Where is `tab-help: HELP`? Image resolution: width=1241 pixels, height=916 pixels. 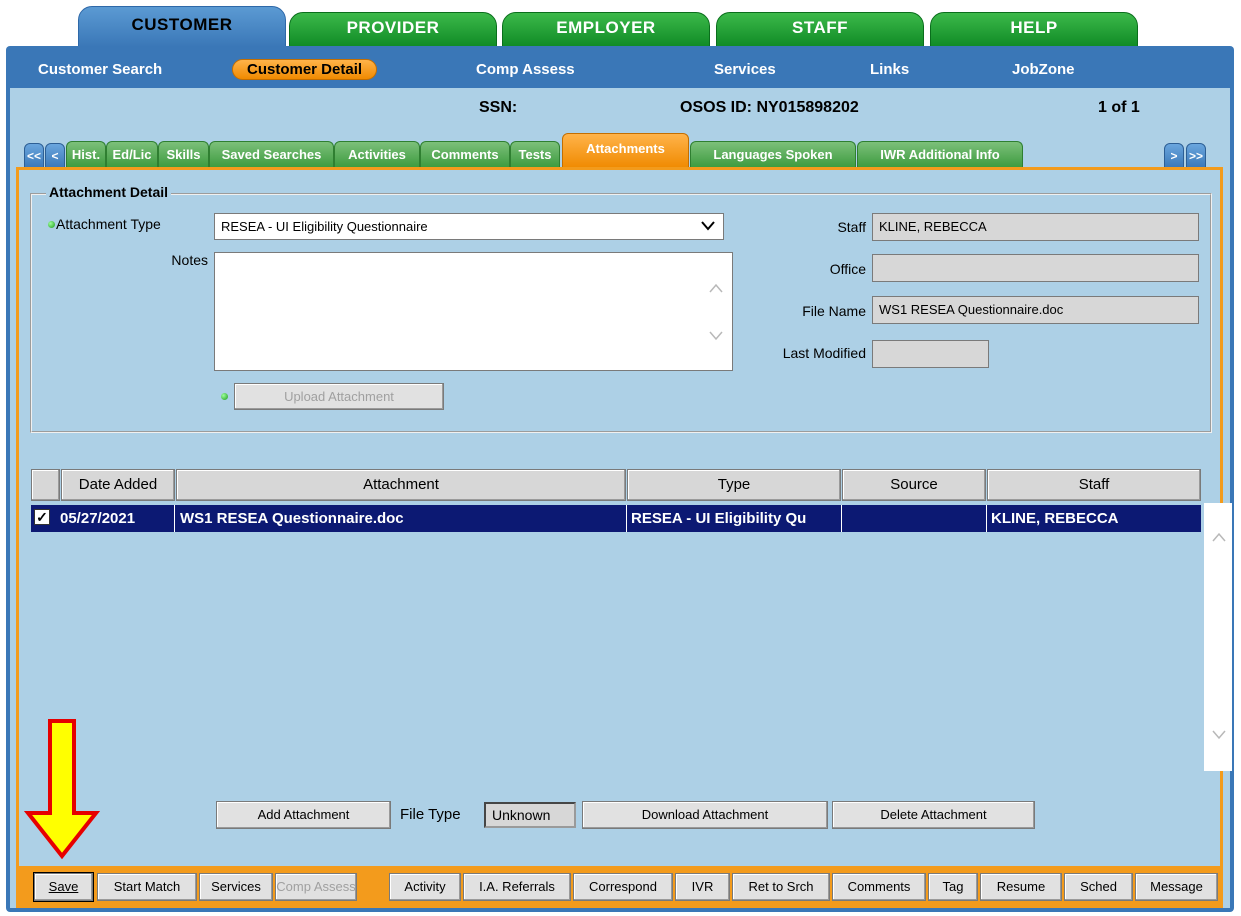
tab-help: HELP is located at coordinates (1034, 30).